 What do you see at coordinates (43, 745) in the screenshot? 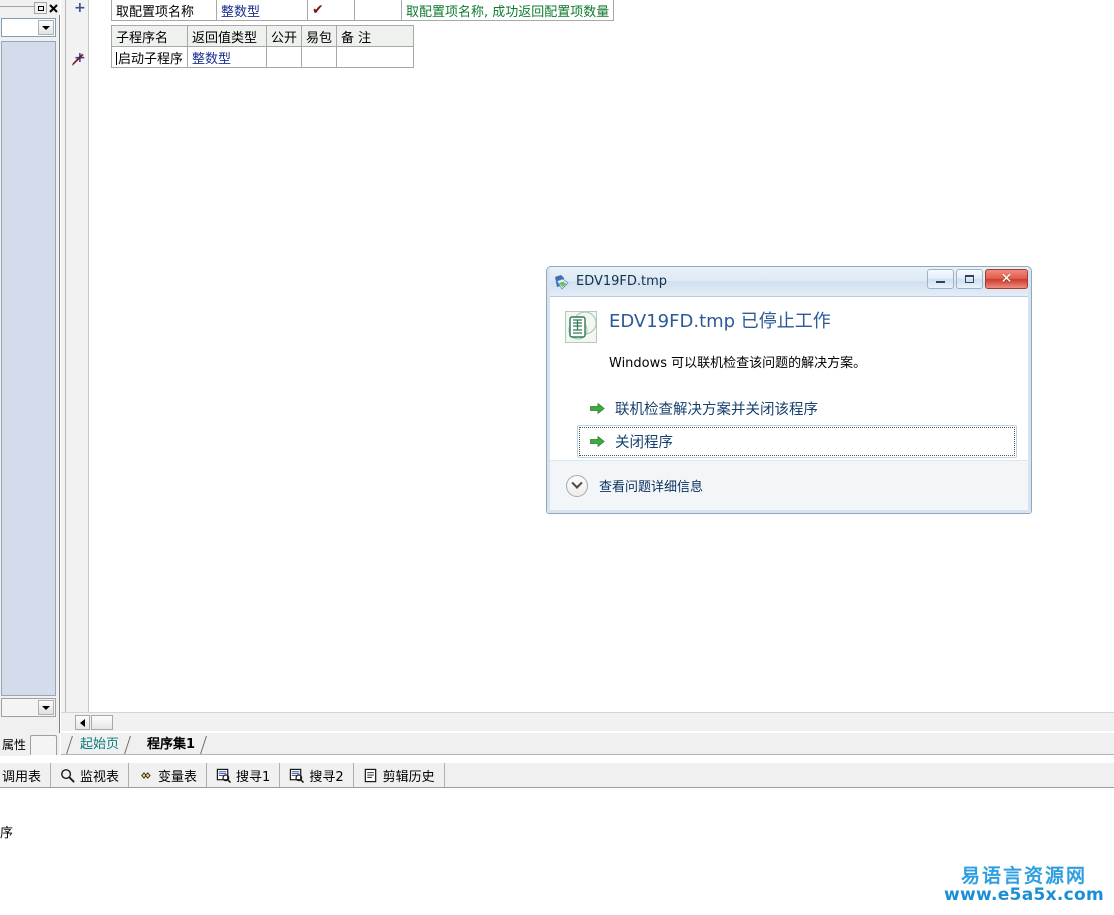
I see `sidebar-tab-blank` at bounding box center [43, 745].